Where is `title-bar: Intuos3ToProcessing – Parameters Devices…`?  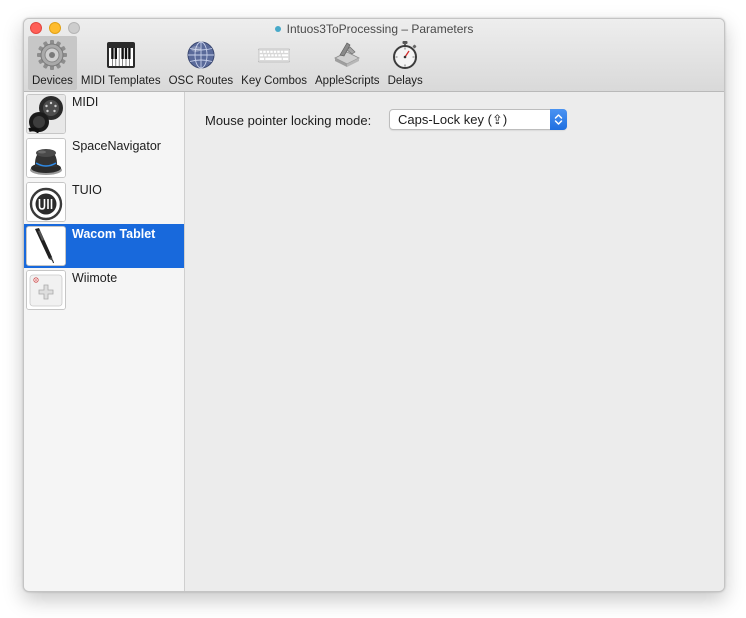 title-bar: Intuos3ToProcessing – Parameters Devices… is located at coordinates (374, 55).